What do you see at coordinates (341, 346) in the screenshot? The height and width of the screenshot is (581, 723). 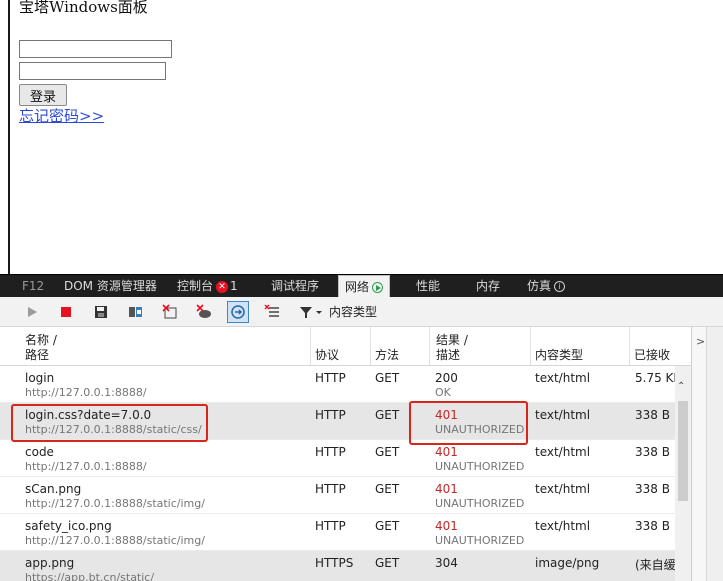 I see `column-protocol: 协议` at bounding box center [341, 346].